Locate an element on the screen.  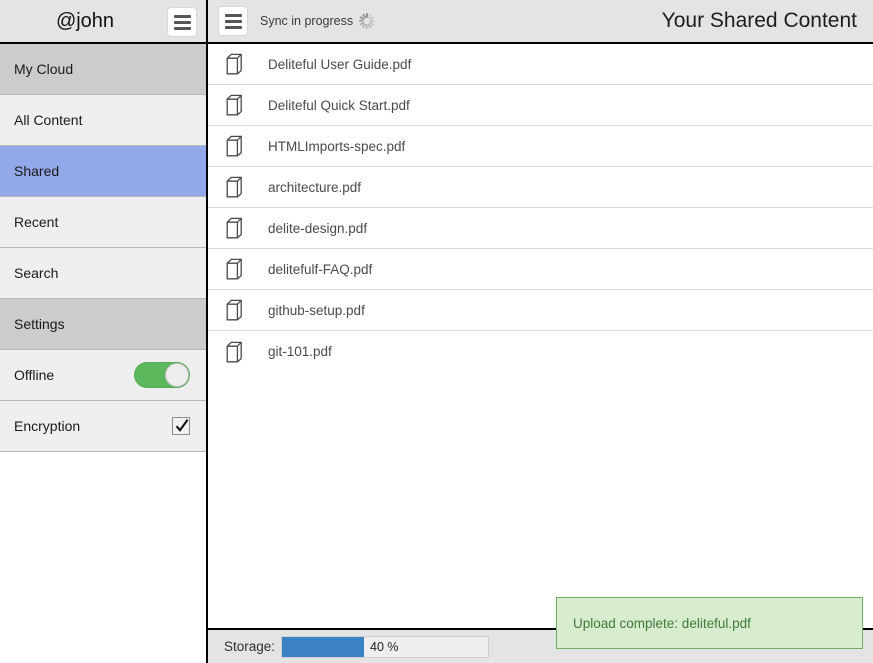
setting-row-encryption: Encryption is located at coordinates (103, 426).